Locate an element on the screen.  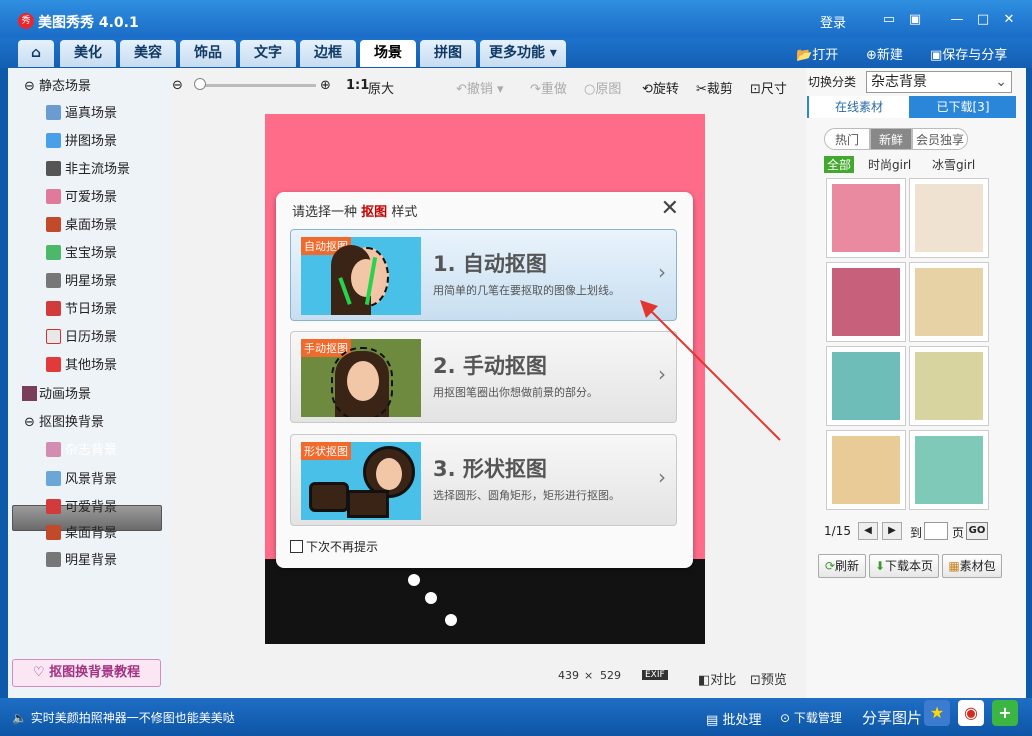
filter-all: 全部 is located at coordinates (839, 164).